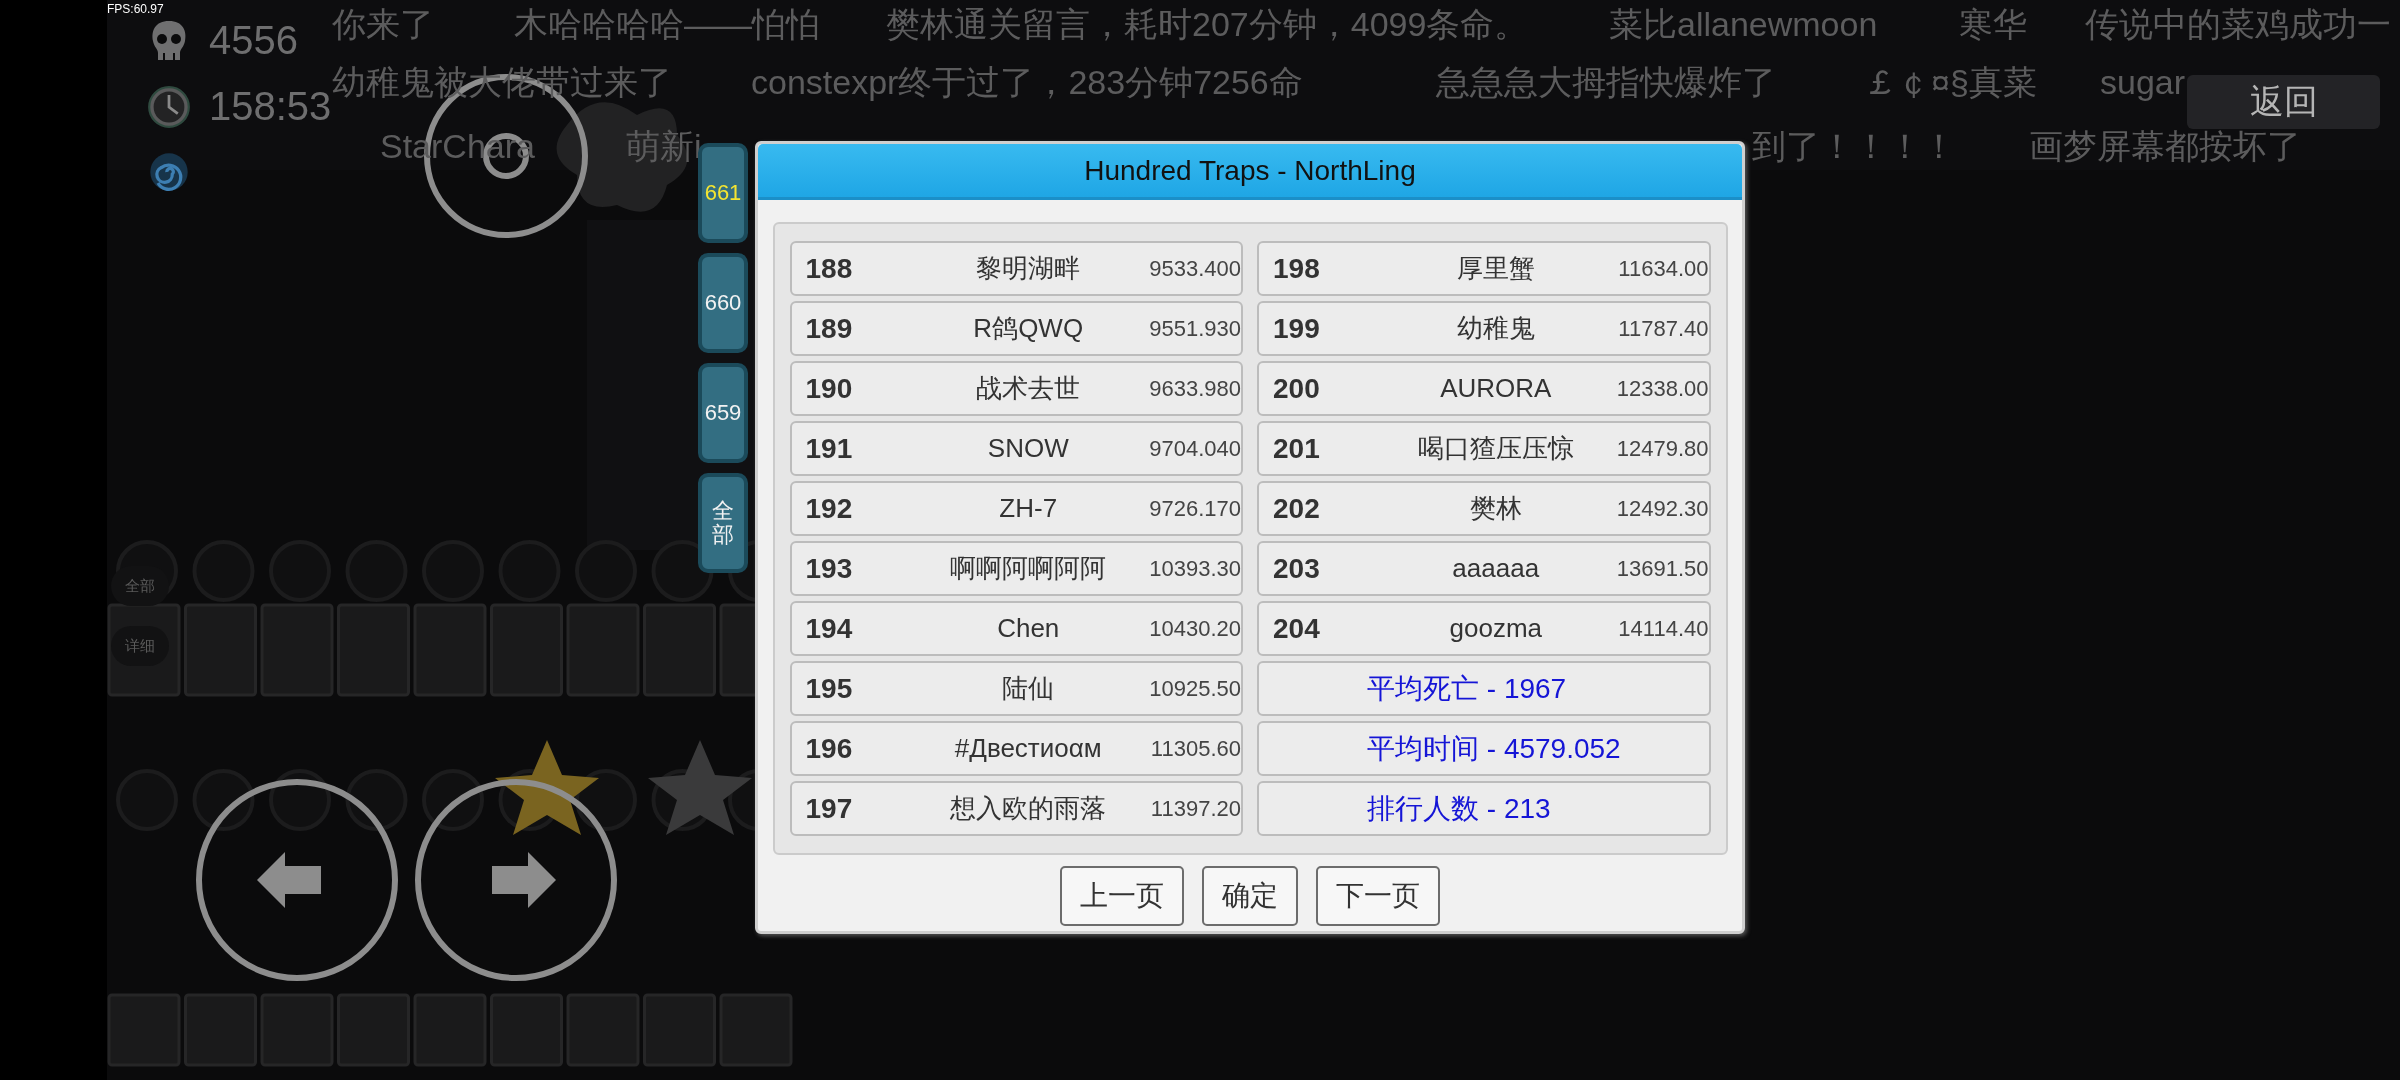 Image resolution: width=2400 pixels, height=1080 pixels. What do you see at coordinates (1297, 568) in the screenshot?
I see `rank-number: 203` at bounding box center [1297, 568].